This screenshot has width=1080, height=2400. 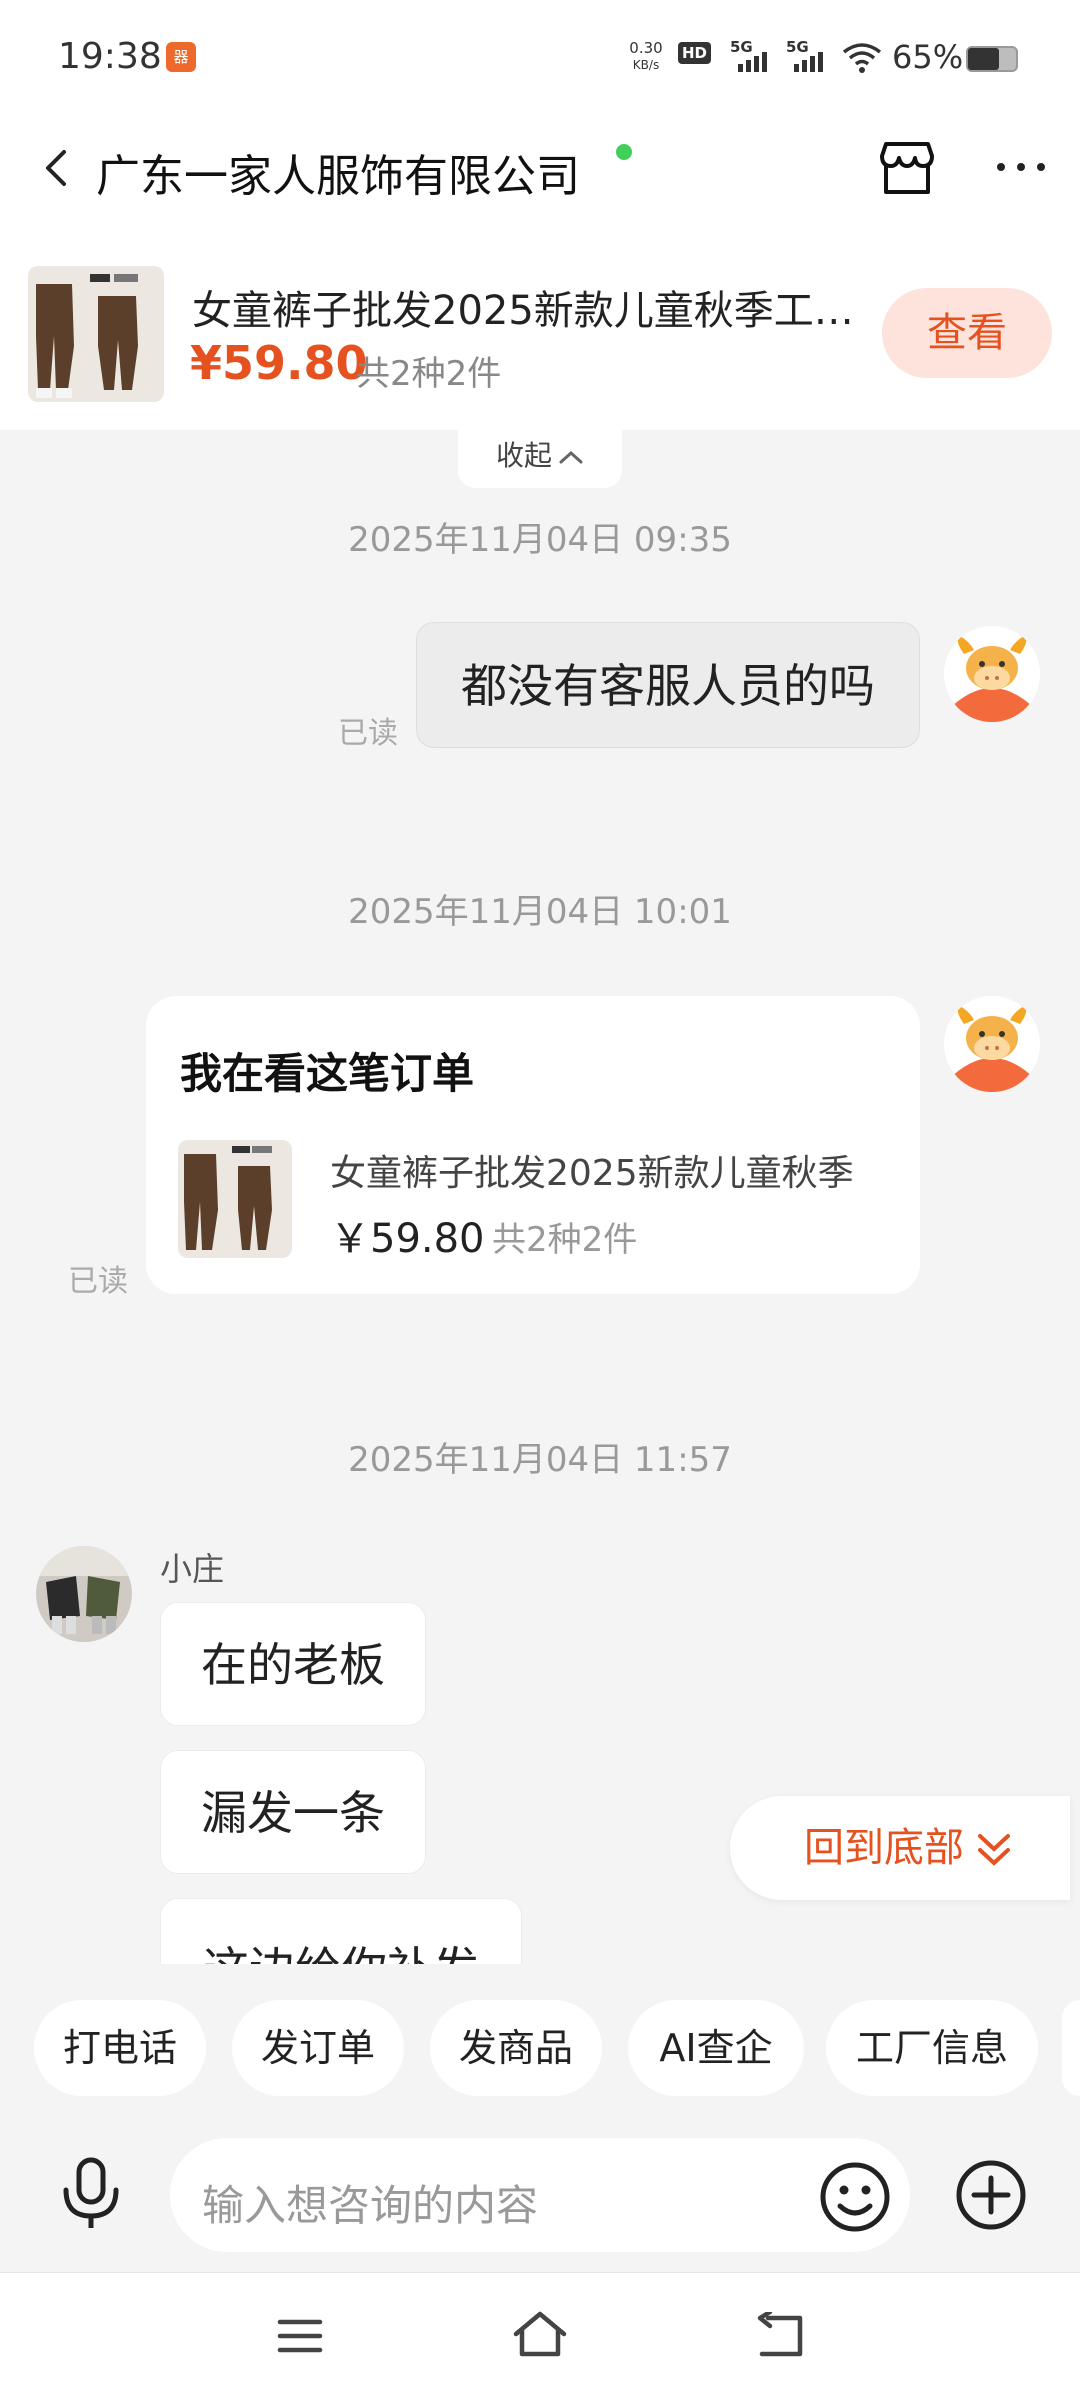 I want to click on message-bubble-incoming-partial: 这边给你补发, so click(x=341, y=1931).